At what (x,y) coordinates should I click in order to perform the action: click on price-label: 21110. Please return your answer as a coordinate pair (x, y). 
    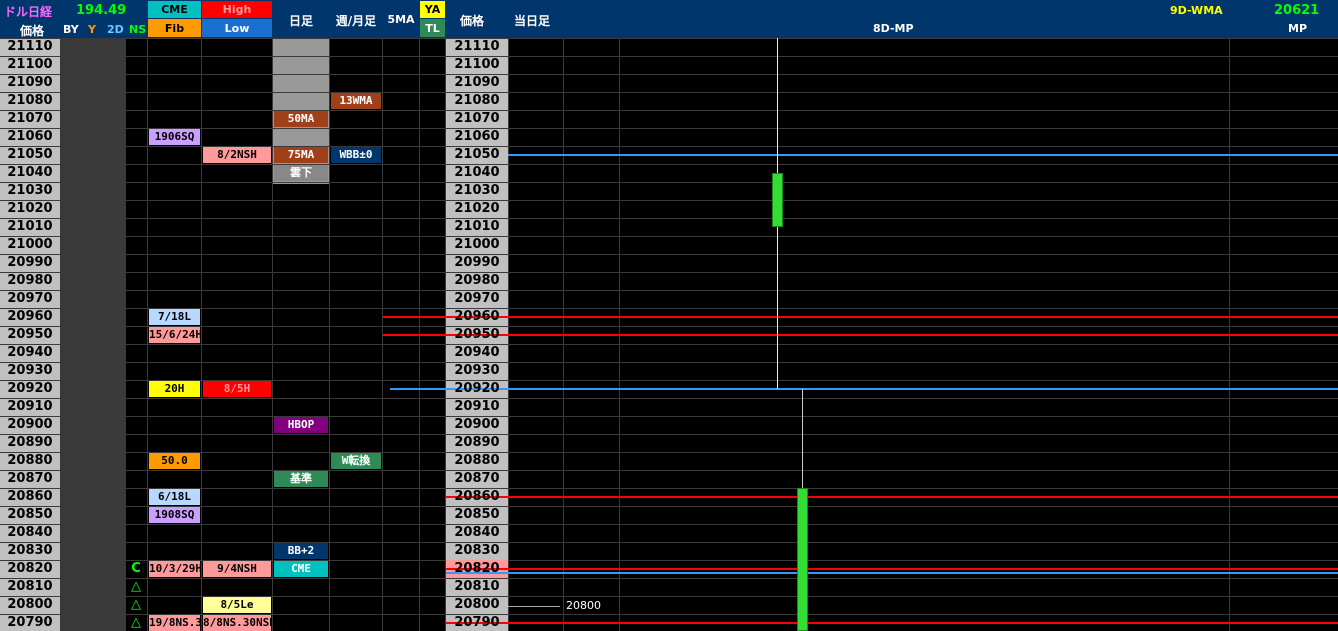
    Looking at the image, I should click on (30, 46).